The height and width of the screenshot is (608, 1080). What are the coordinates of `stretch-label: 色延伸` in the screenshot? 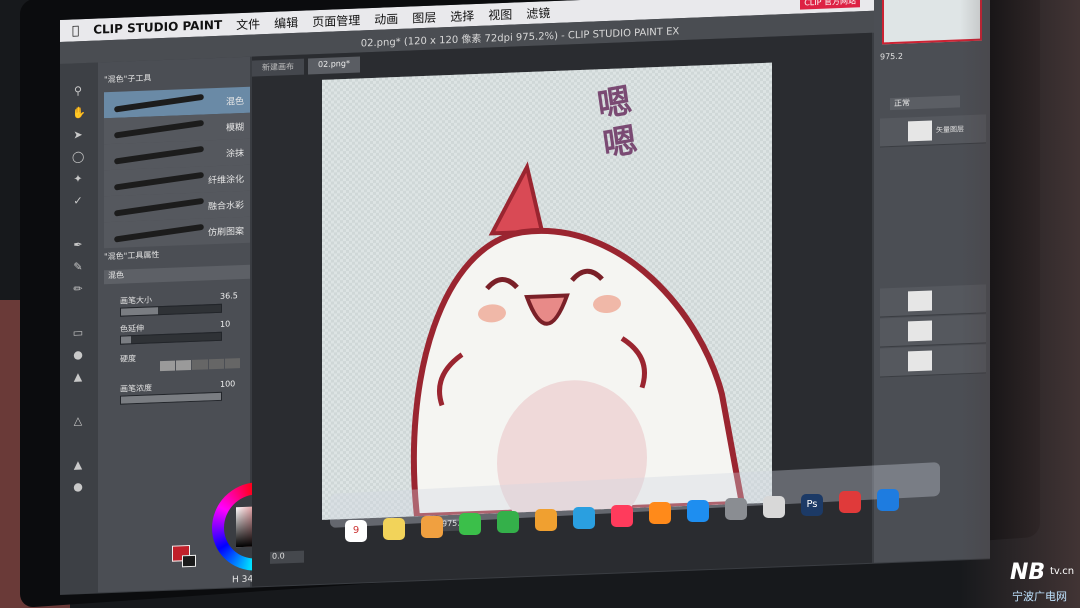 It's located at (132, 328).